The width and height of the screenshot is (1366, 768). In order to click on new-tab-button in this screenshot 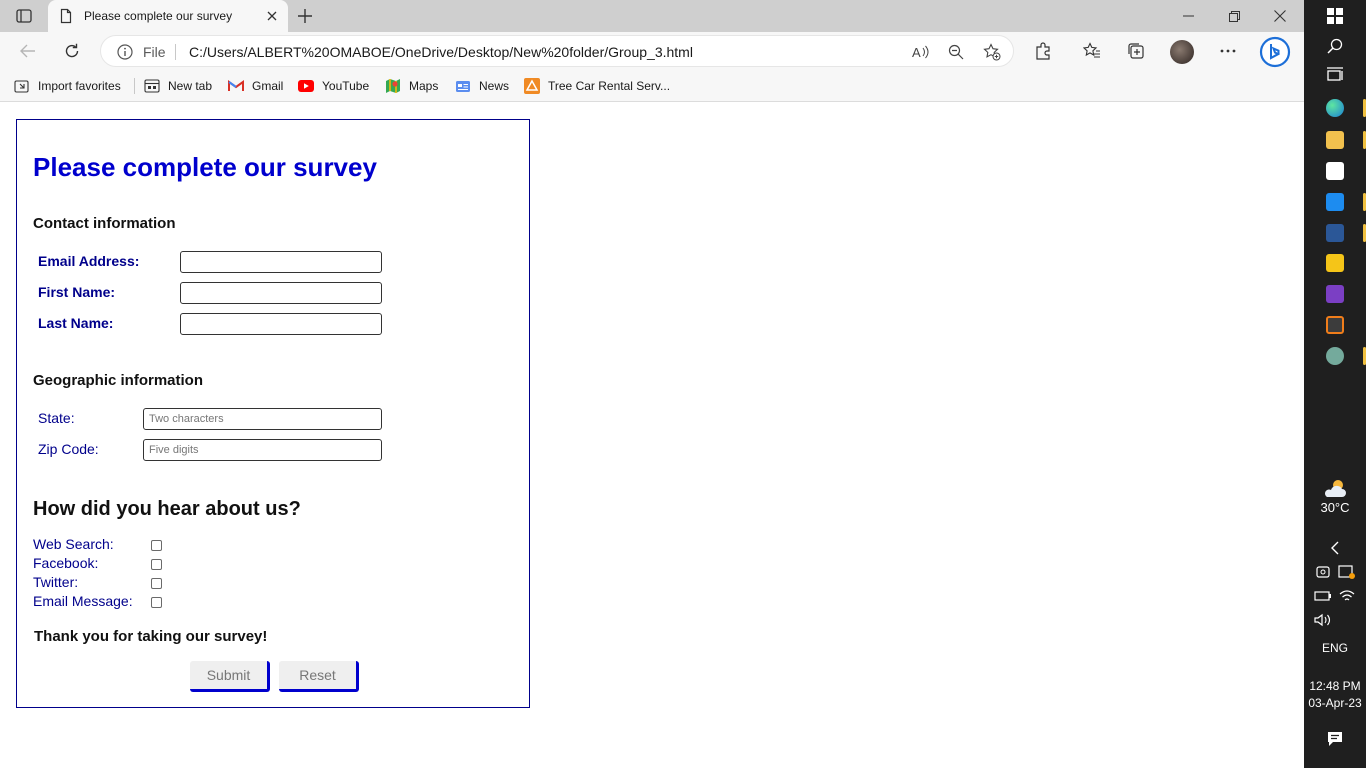, I will do `click(305, 16)`.